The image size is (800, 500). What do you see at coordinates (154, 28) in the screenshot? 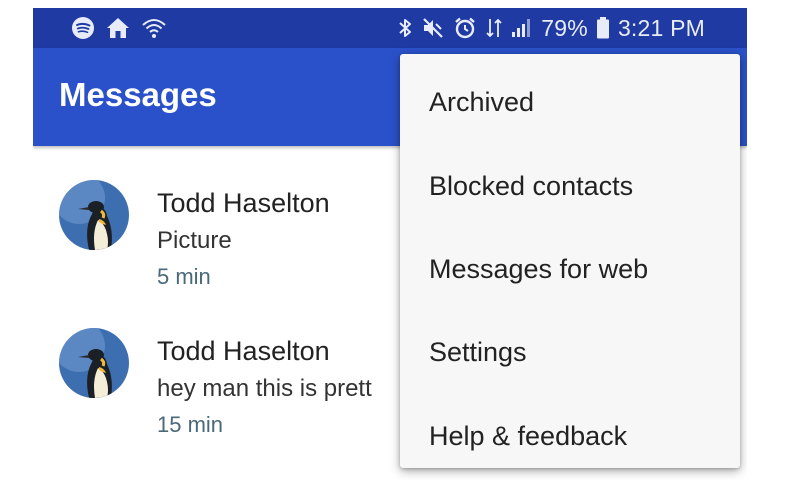
I see `wifi-icon` at bounding box center [154, 28].